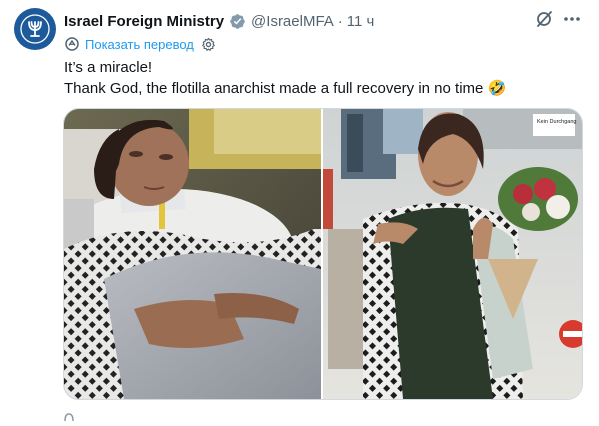 This screenshot has width=599, height=426. I want to click on author-handle: @IsraelMFA, so click(292, 21).